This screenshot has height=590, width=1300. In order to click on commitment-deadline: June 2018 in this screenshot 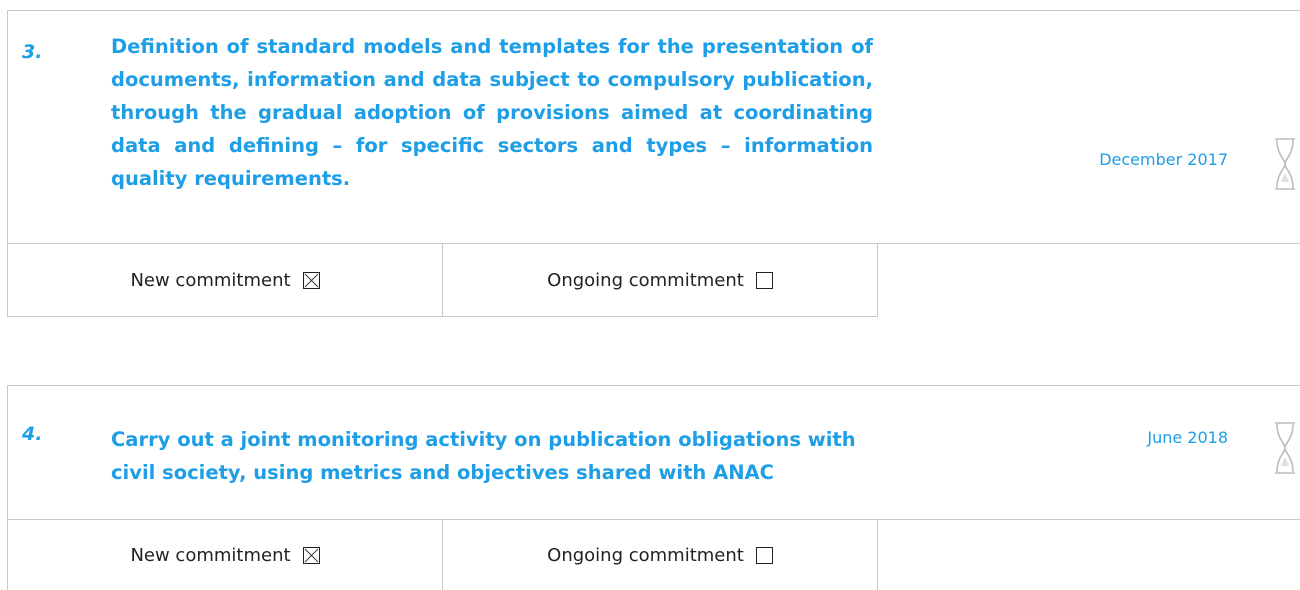, I will do `click(1187, 437)`.